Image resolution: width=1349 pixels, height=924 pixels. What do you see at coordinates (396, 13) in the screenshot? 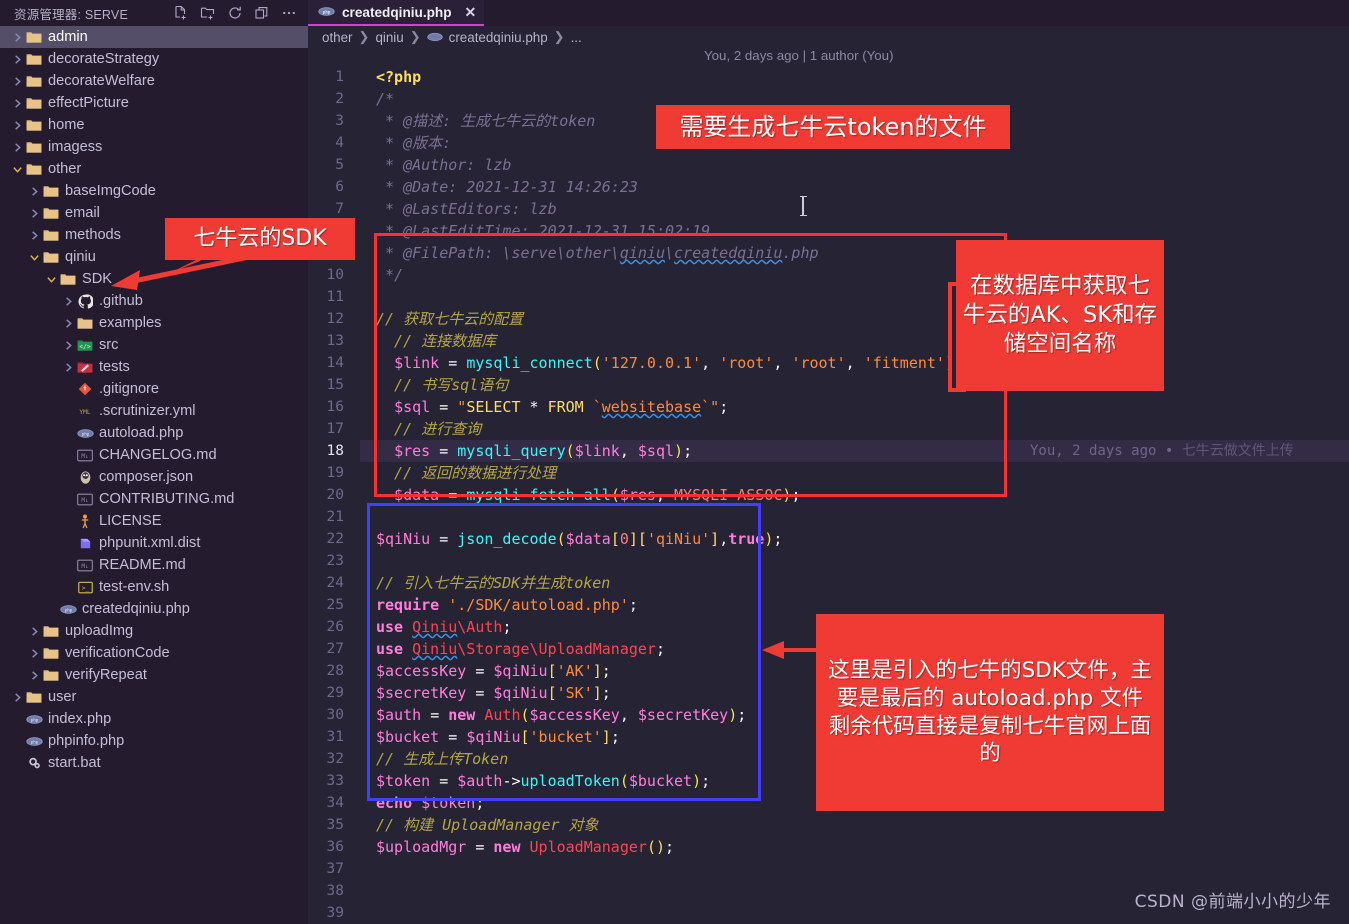
I see `tab-createdqiniu-php: php createdqiniu.php ✕` at bounding box center [396, 13].